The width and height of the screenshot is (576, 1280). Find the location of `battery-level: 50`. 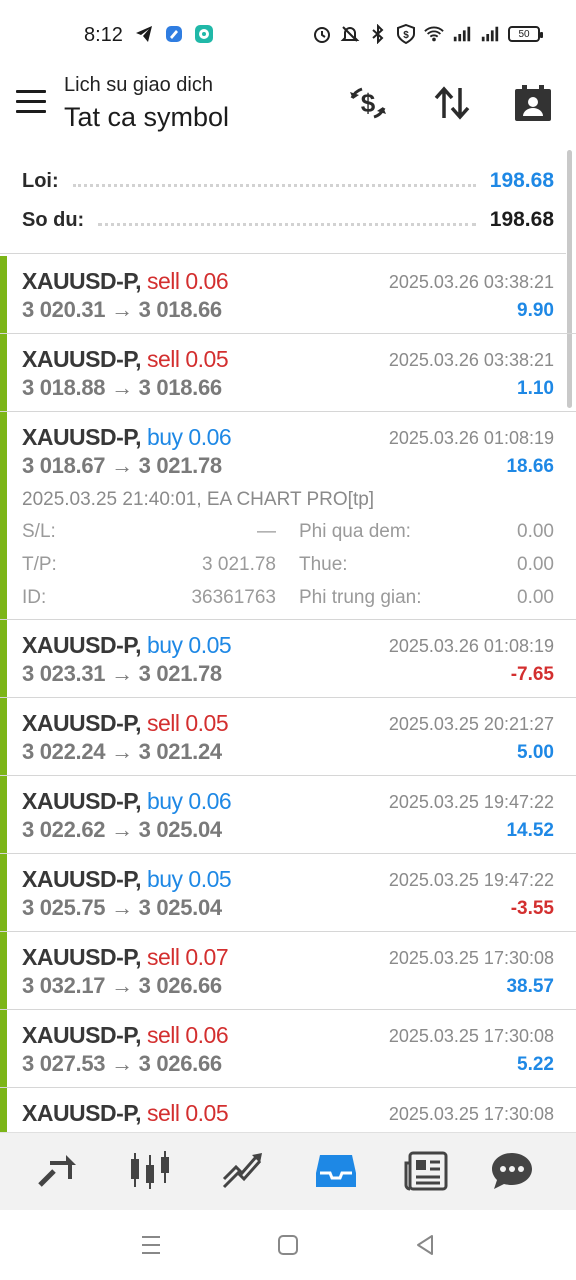

battery-level: 50 is located at coordinates (524, 34).